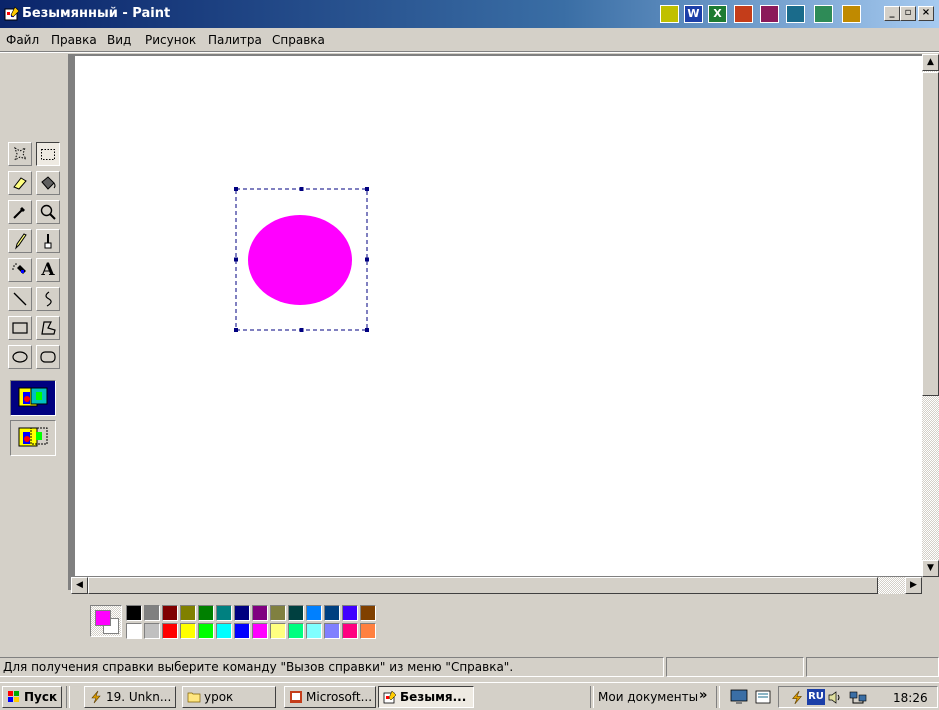  What do you see at coordinates (858, 697) in the screenshot?
I see `network-icon` at bounding box center [858, 697].